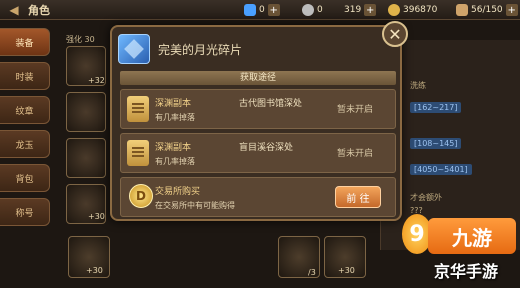 The height and width of the screenshot is (288, 520). What do you see at coordinates (244, 49) in the screenshot?
I see `dialog-header: 完美的月光碎片` at bounding box center [244, 49].